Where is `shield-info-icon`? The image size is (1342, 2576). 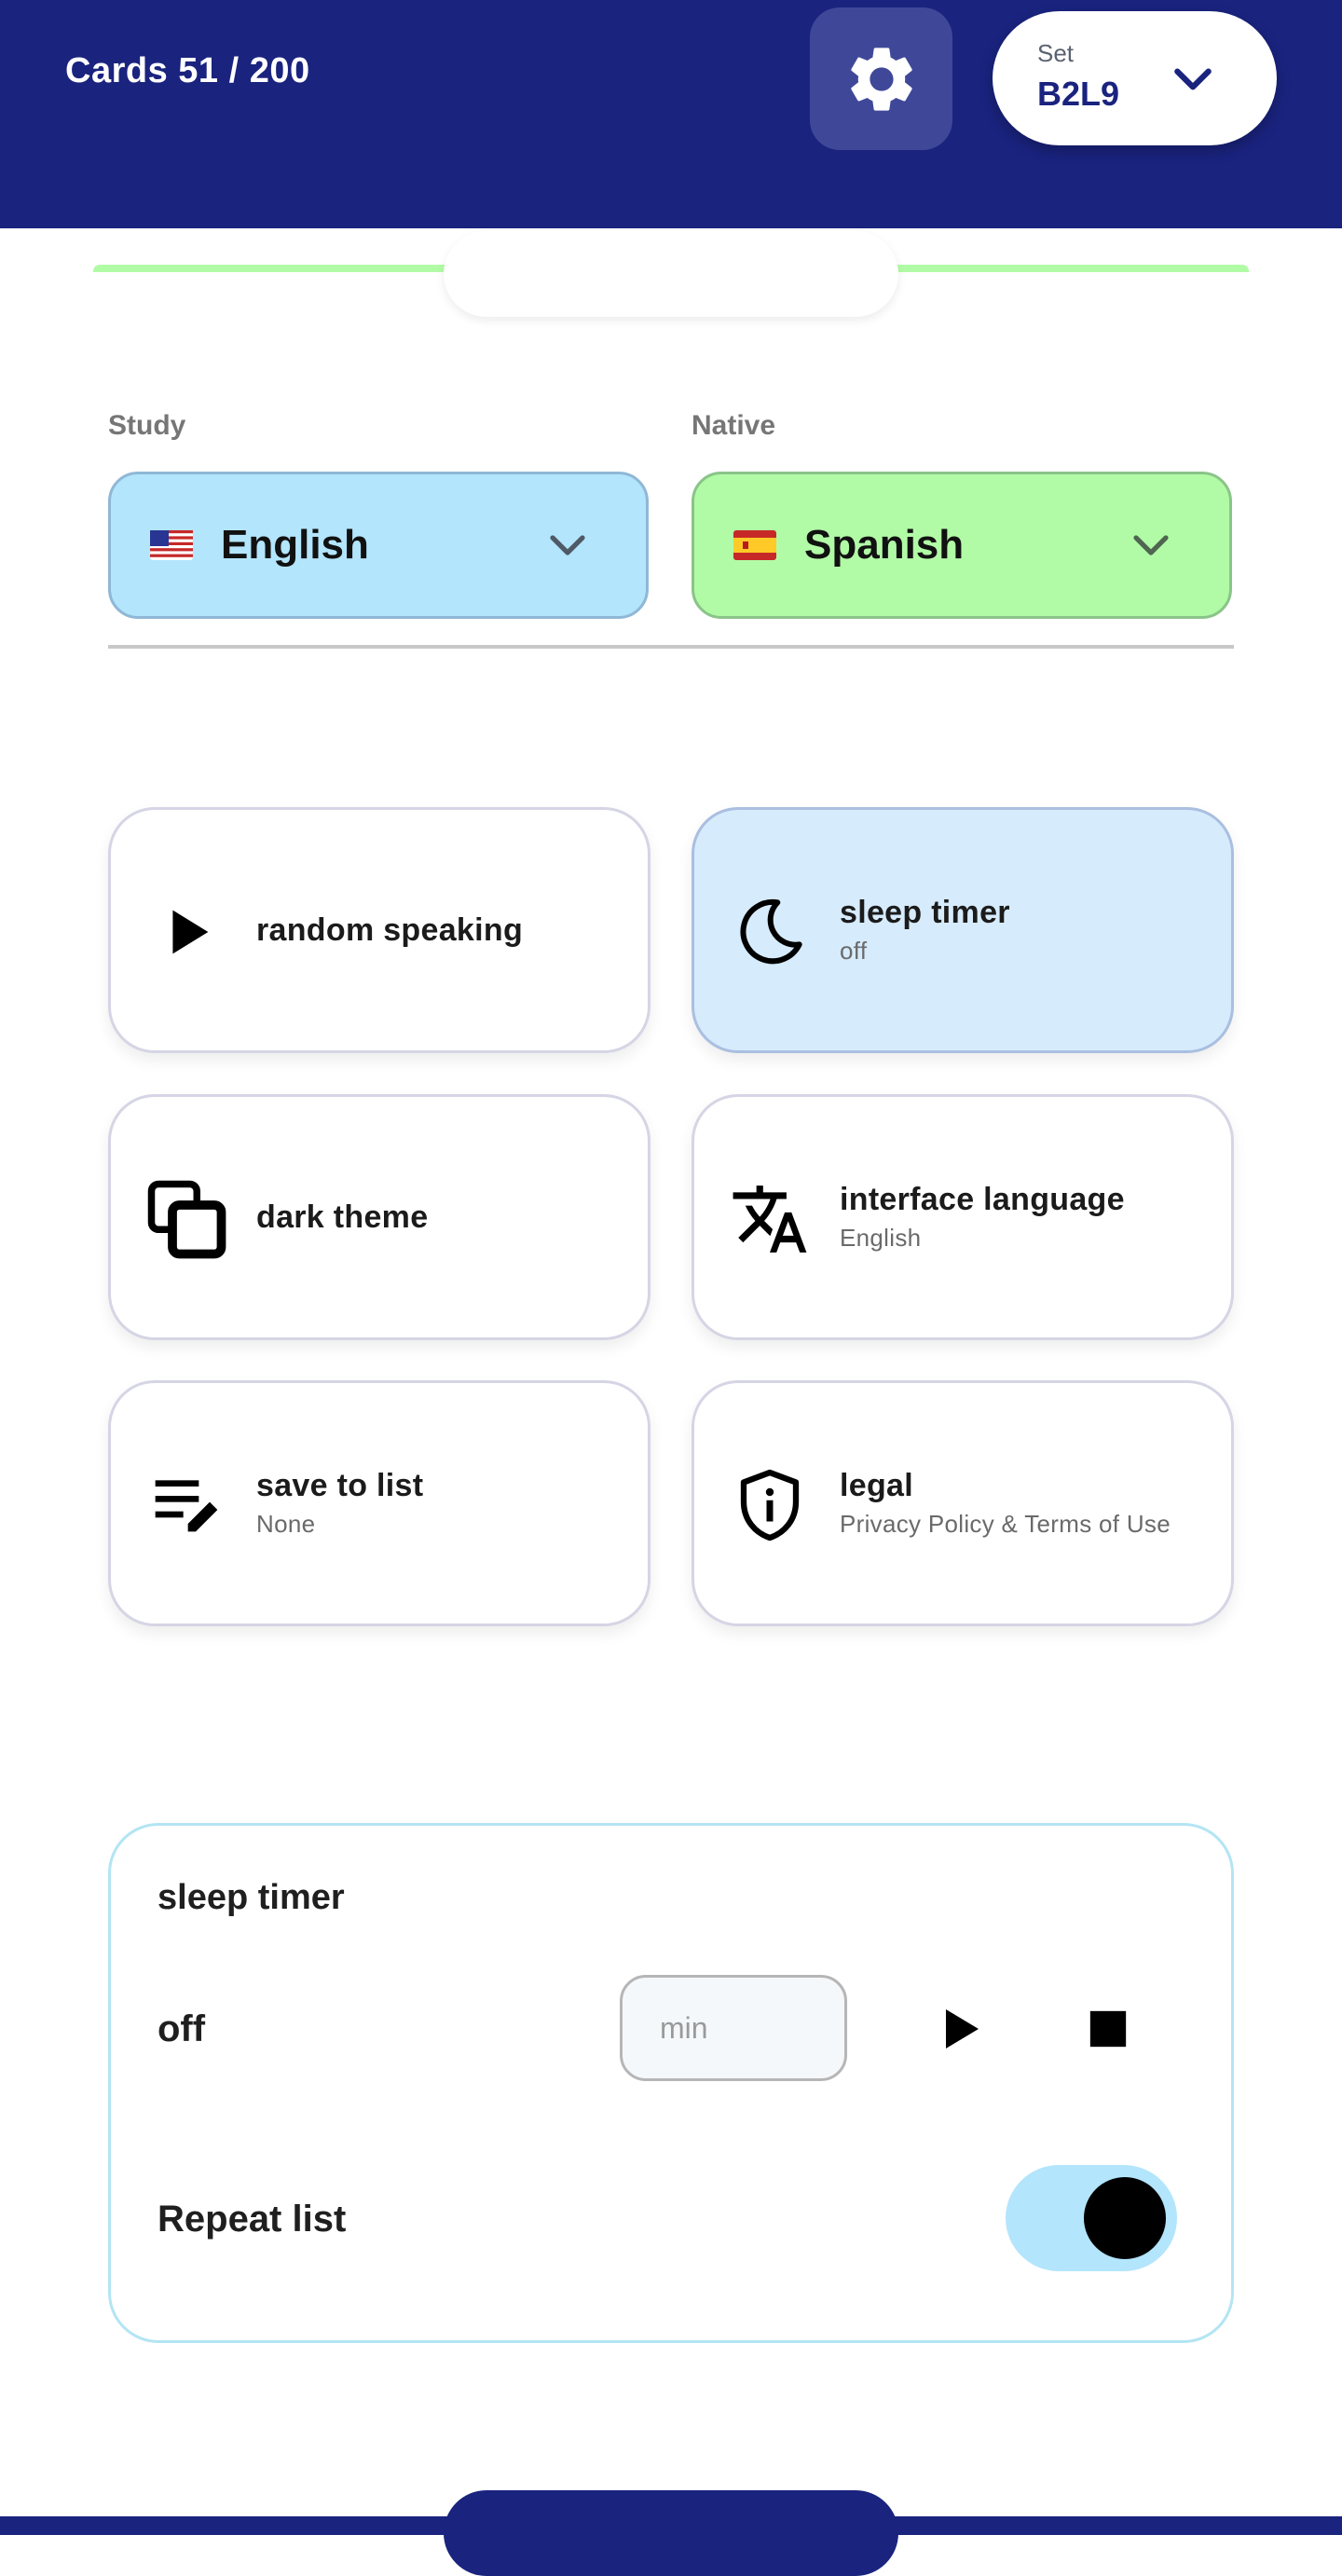
shield-info-icon is located at coordinates (770, 1505).